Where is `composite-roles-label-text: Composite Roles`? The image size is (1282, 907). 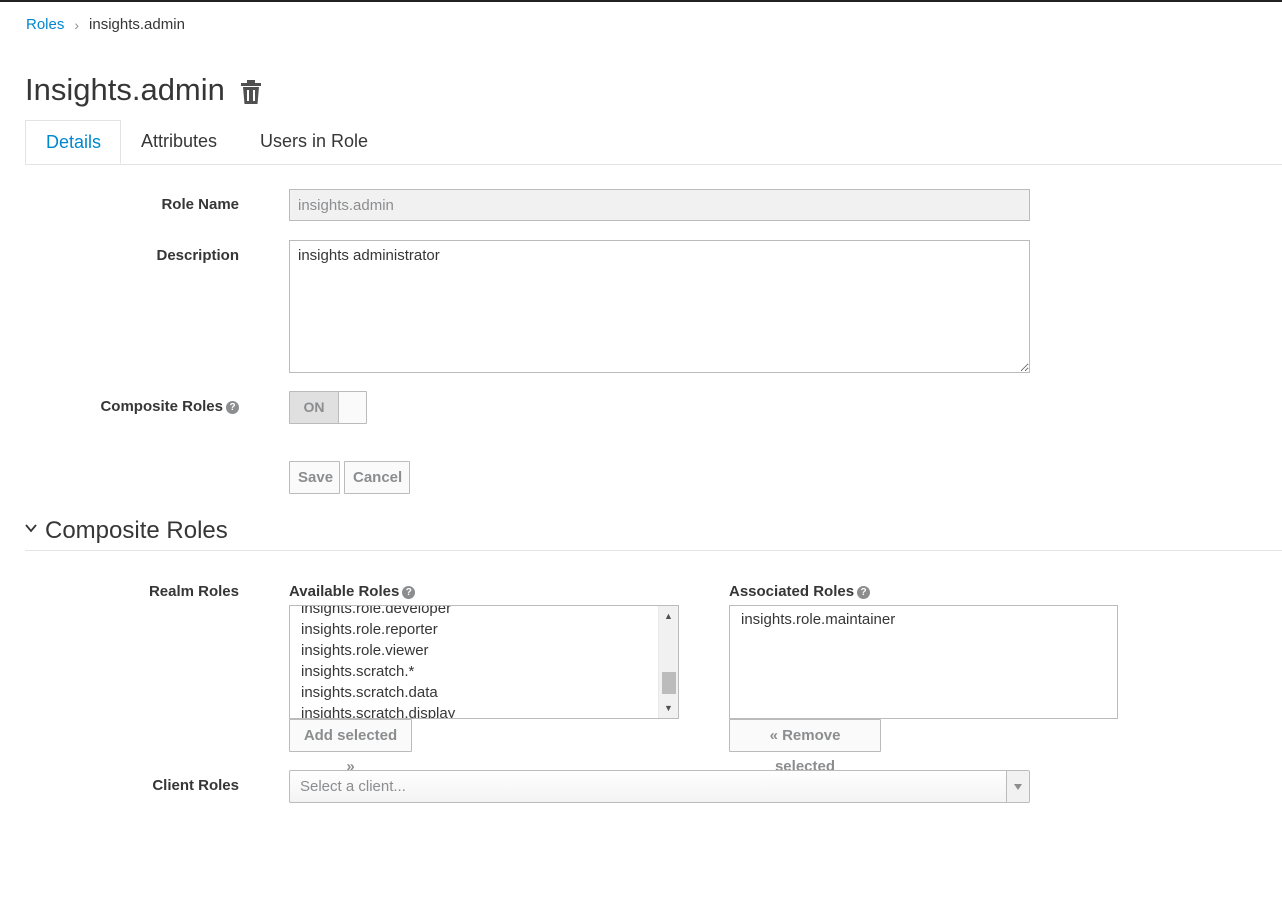 composite-roles-label-text: Composite Roles is located at coordinates (161, 406).